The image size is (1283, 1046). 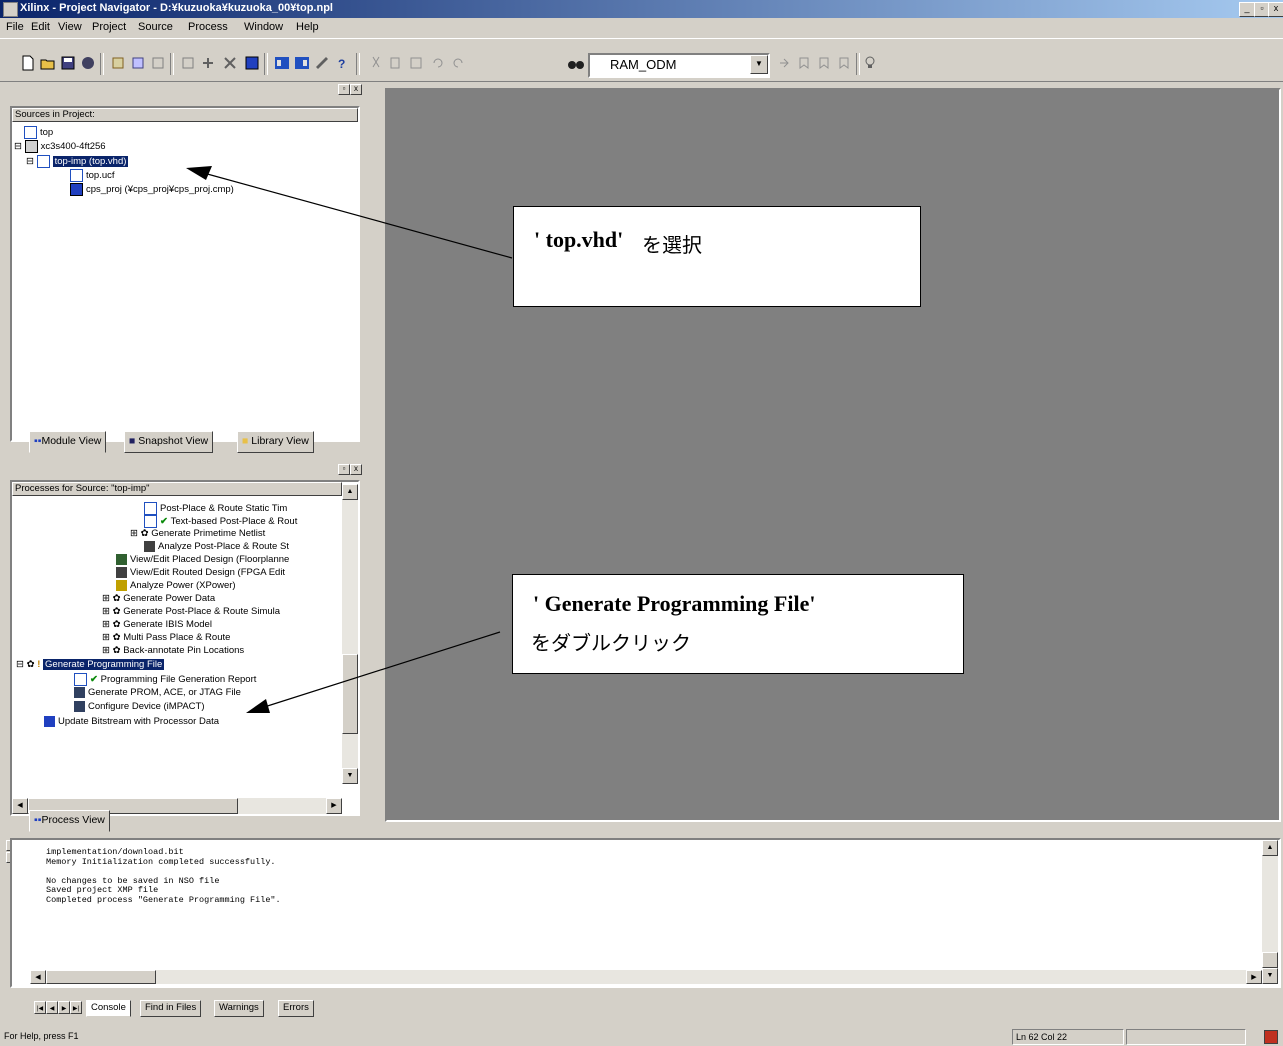 What do you see at coordinates (165, 679) in the screenshot?
I see `process-item: ✔ Programming File Generation Report` at bounding box center [165, 679].